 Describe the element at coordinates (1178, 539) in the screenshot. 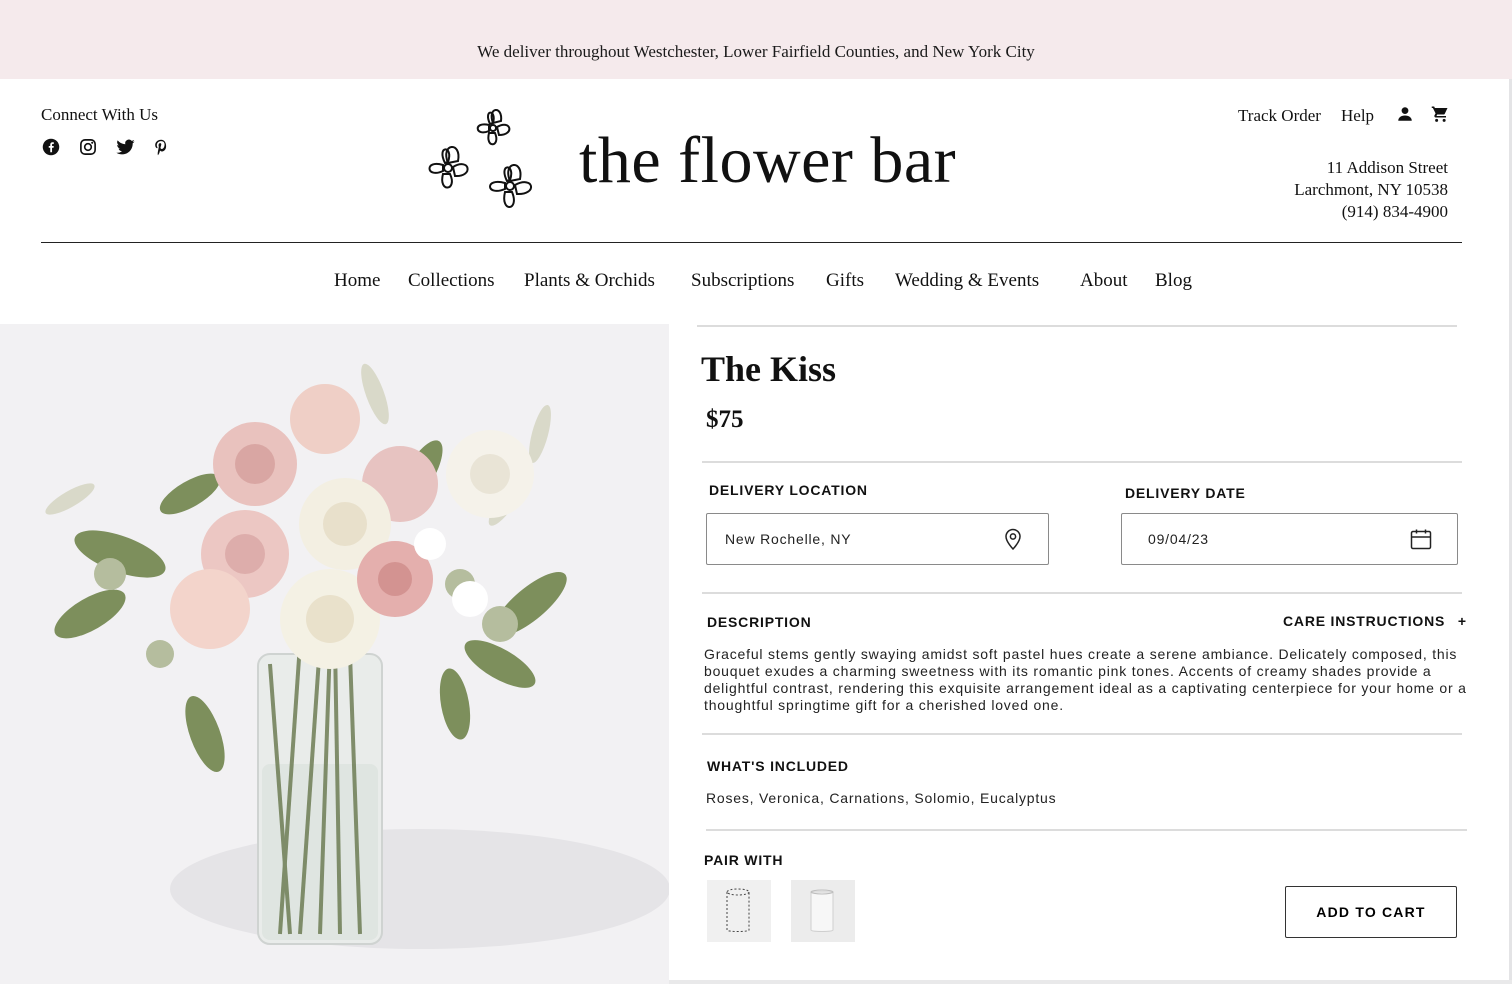

I see `delivery-date-value: 09/04/23` at that location.